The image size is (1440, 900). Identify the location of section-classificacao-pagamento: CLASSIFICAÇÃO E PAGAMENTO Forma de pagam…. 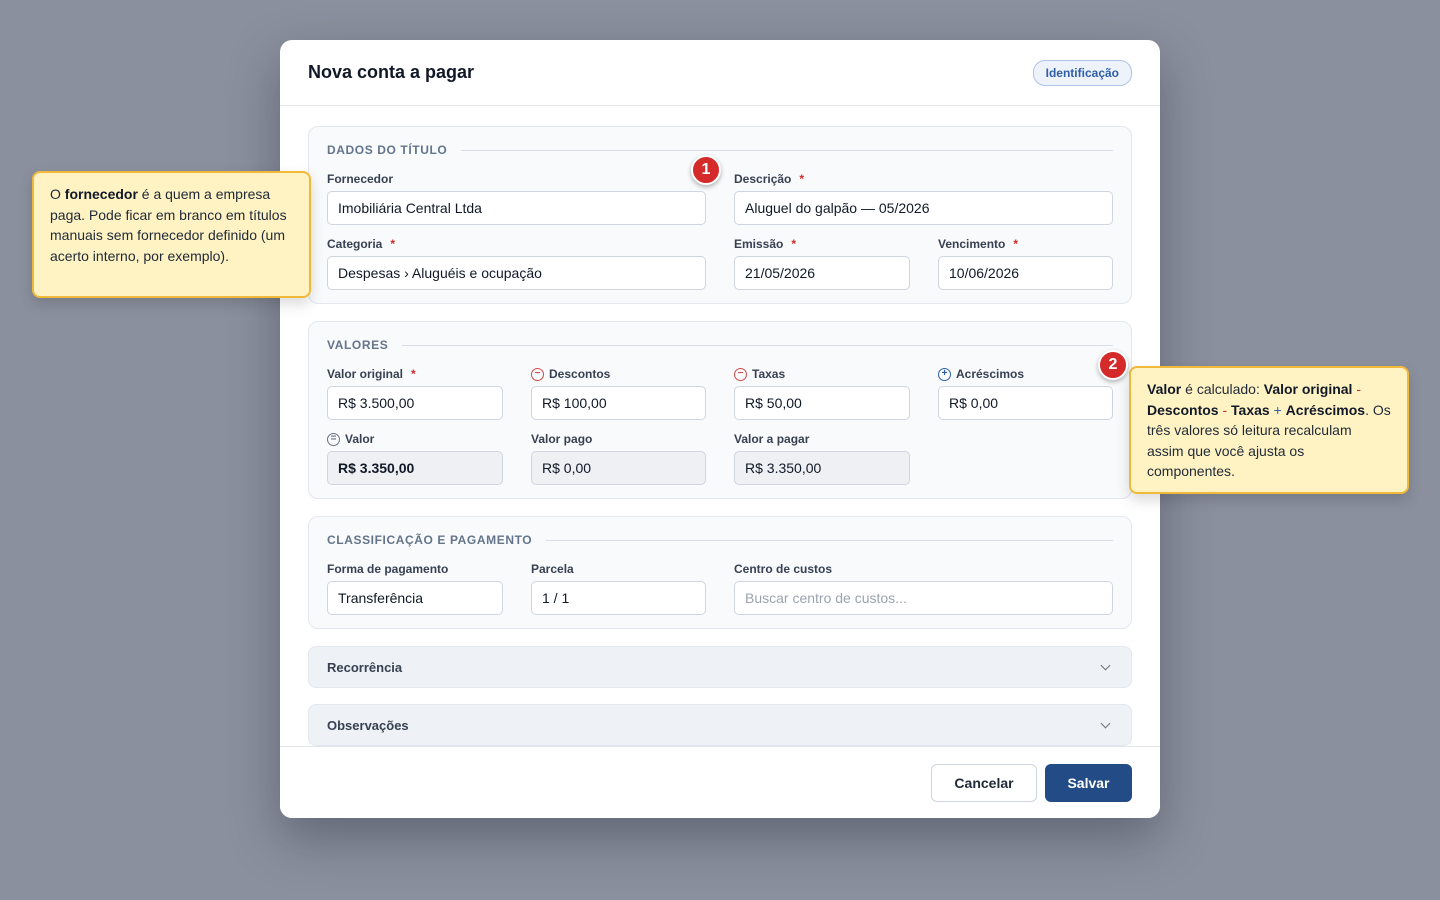
(720, 572).